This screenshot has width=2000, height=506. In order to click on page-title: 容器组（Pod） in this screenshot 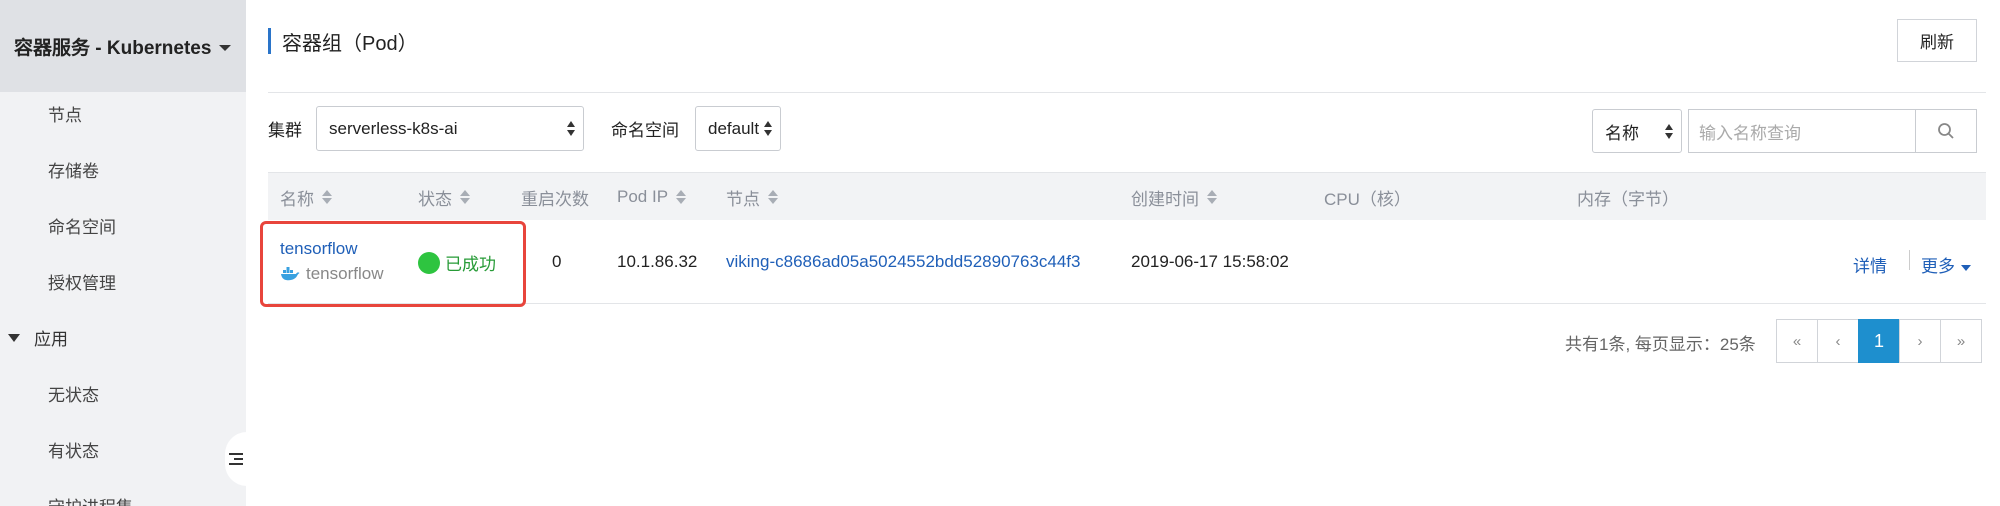, I will do `click(343, 41)`.